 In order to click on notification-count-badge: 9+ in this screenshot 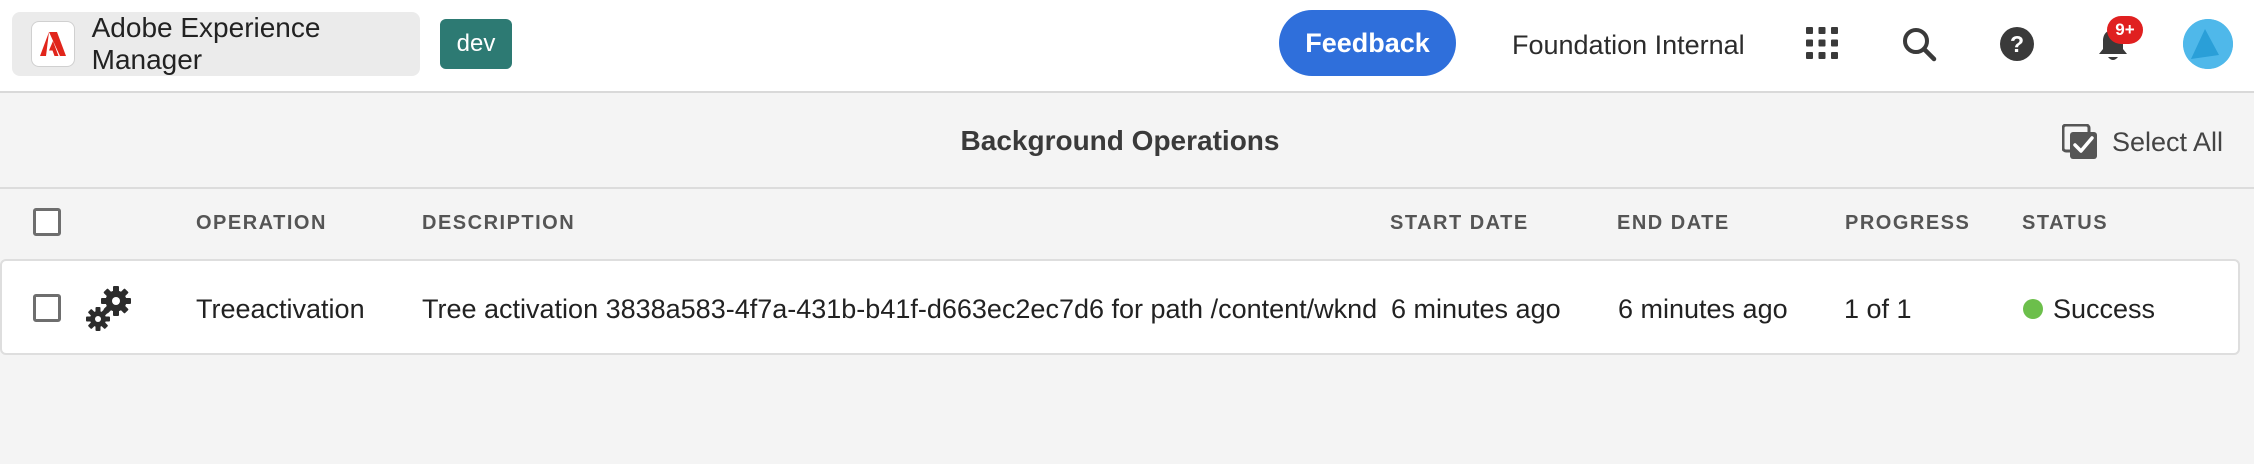, I will do `click(2125, 30)`.